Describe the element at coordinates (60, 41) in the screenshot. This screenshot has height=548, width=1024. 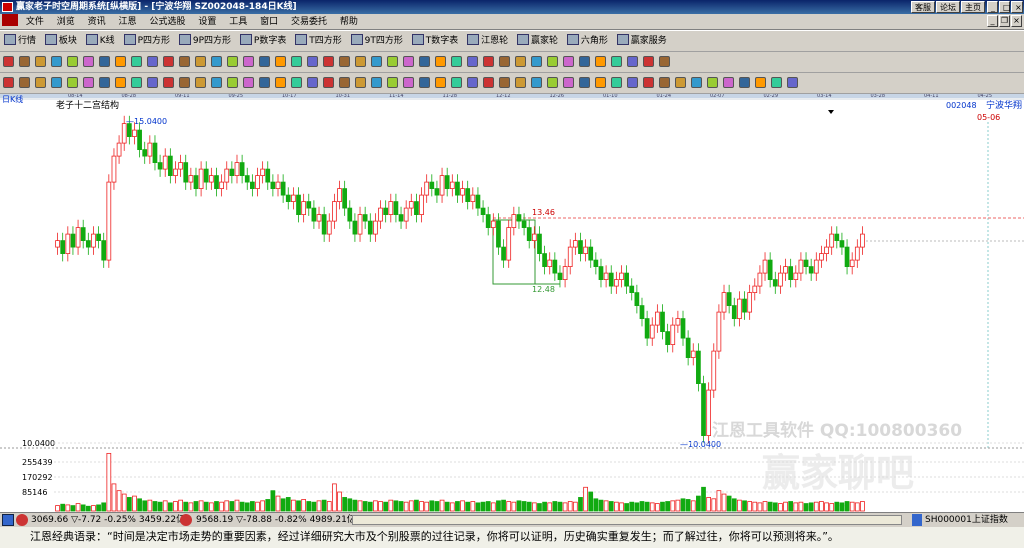
I see `sector-button: 板块` at that location.